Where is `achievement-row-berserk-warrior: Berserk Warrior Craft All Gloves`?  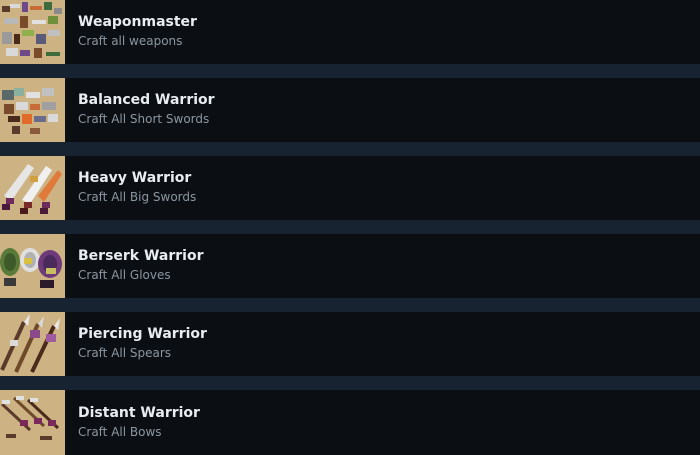
achievement-row-berserk-warrior: Berserk Warrior Craft All Gloves is located at coordinates (350, 266).